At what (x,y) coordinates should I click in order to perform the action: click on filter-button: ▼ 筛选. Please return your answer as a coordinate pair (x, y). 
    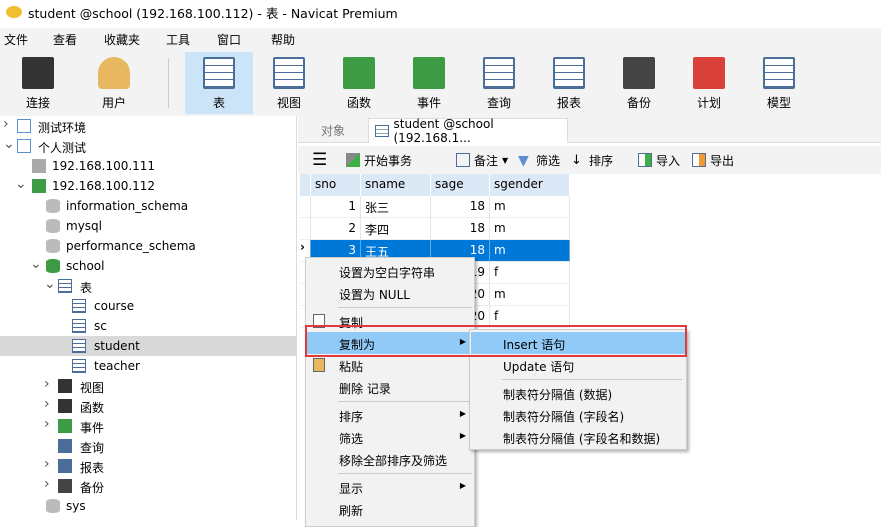
    Looking at the image, I should click on (539, 160).